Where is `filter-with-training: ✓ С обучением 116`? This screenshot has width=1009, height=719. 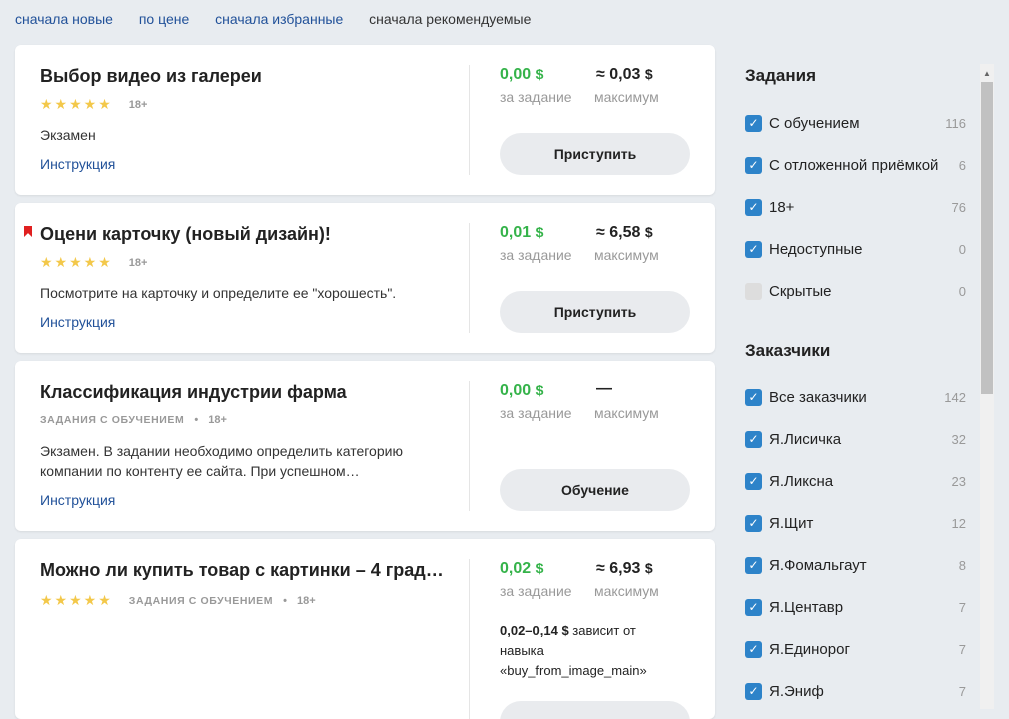 filter-with-training: ✓ С обучением 116 is located at coordinates (855, 123).